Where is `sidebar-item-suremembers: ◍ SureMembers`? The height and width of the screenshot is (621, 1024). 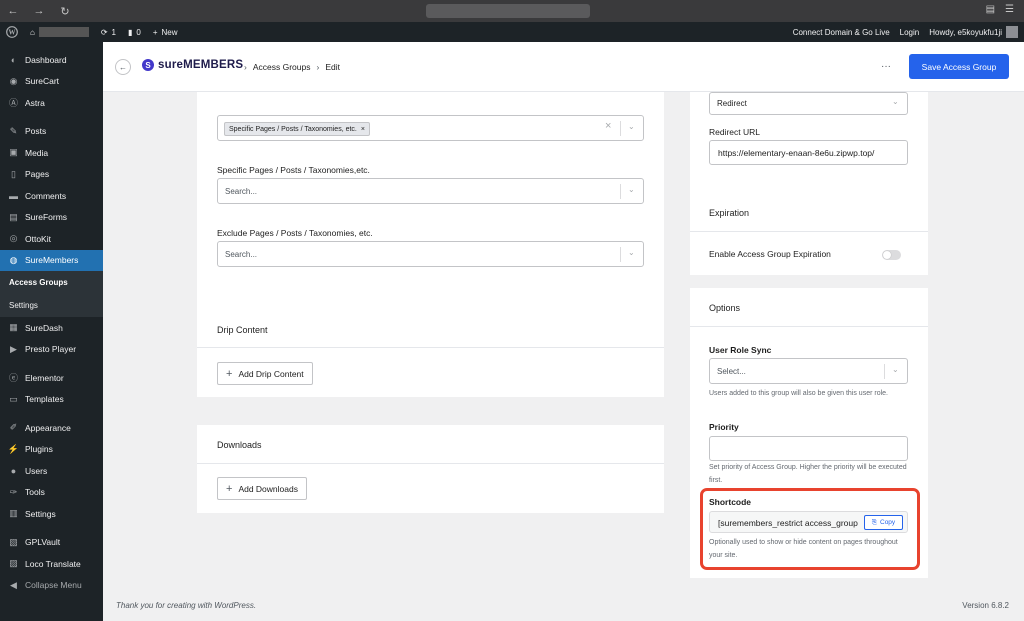 sidebar-item-suremembers: ◍ SureMembers is located at coordinates (51, 260).